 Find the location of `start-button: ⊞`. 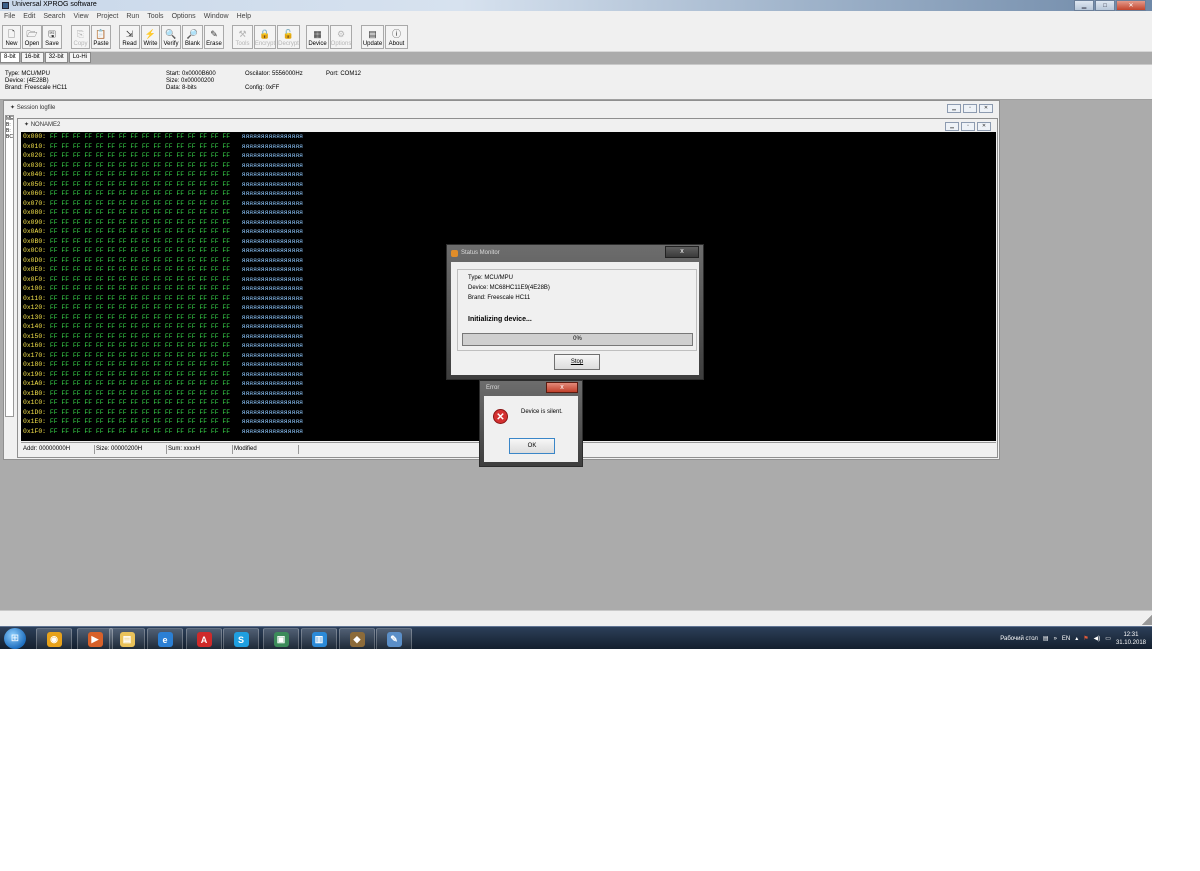

start-button: ⊞ is located at coordinates (15, 638).